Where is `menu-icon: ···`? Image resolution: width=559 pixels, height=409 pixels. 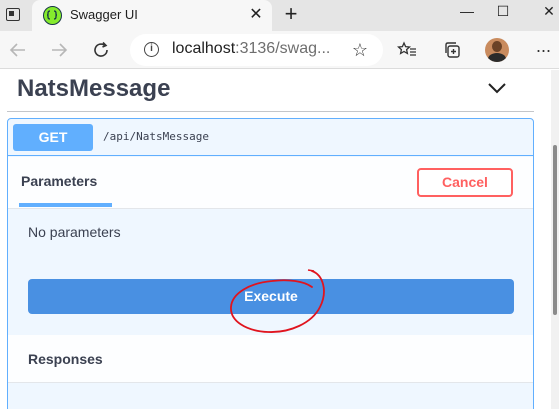 menu-icon: ··· is located at coordinates (543, 50).